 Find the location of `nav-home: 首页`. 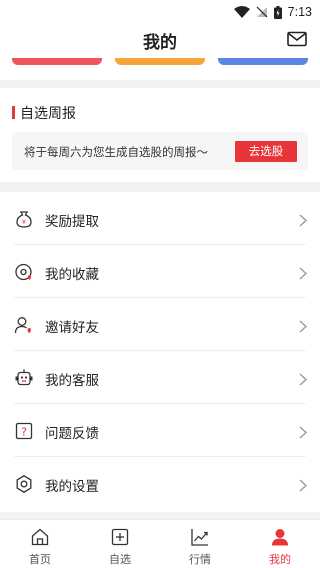

nav-home: 首页 is located at coordinates (40, 544).